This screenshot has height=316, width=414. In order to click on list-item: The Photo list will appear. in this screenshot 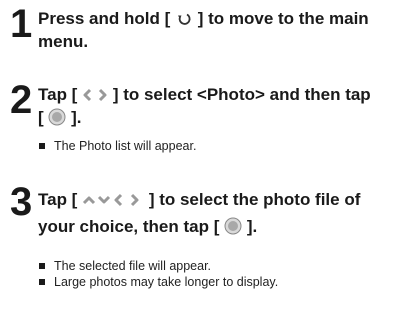, I will do `click(117, 146)`.